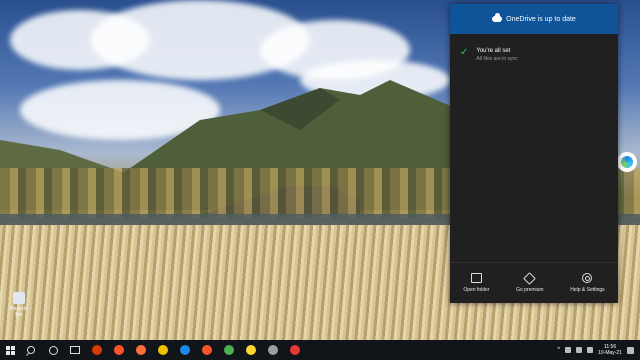 Image resolution: width=640 pixels, height=360 pixels. I want to click on notifications-icon, so click(630, 350).